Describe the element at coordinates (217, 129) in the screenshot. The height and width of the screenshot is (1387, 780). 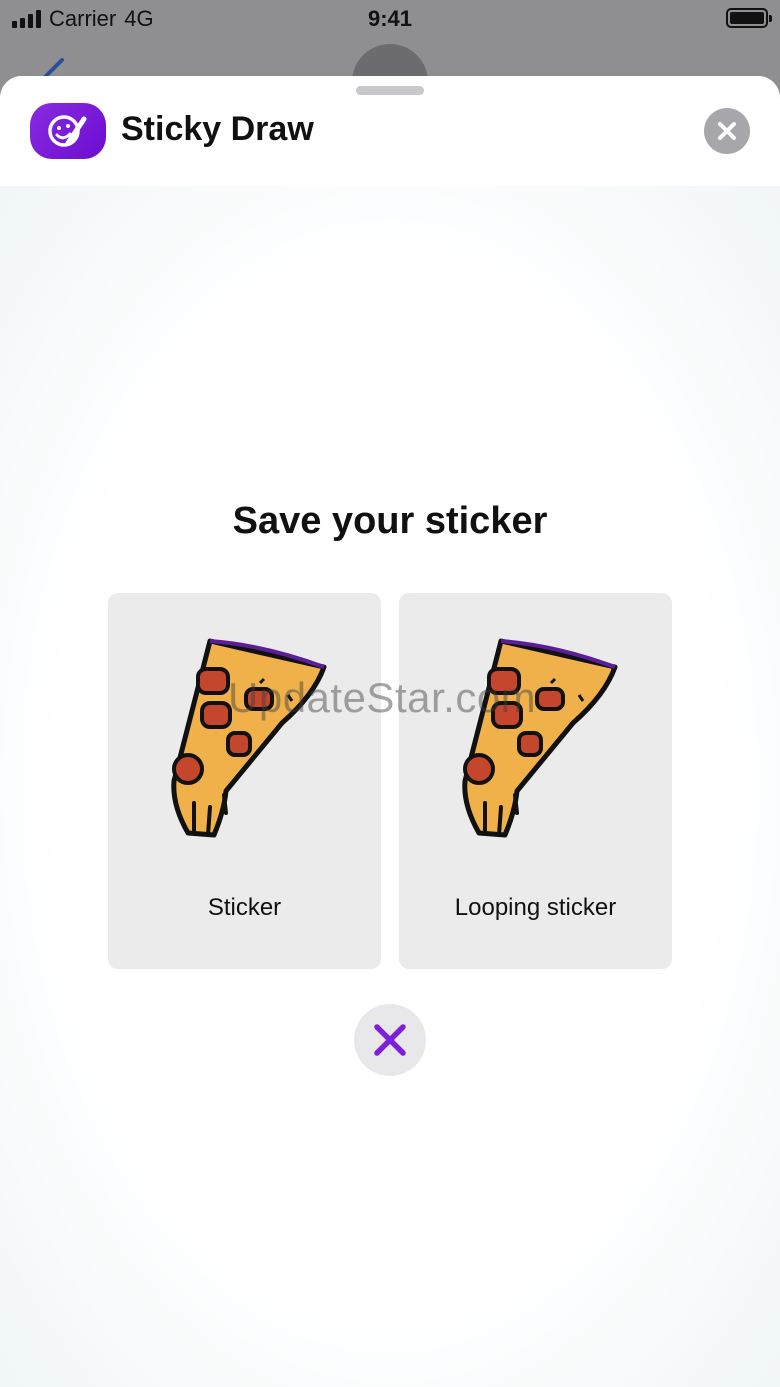
I see `app-title: Sticky Draw` at that location.